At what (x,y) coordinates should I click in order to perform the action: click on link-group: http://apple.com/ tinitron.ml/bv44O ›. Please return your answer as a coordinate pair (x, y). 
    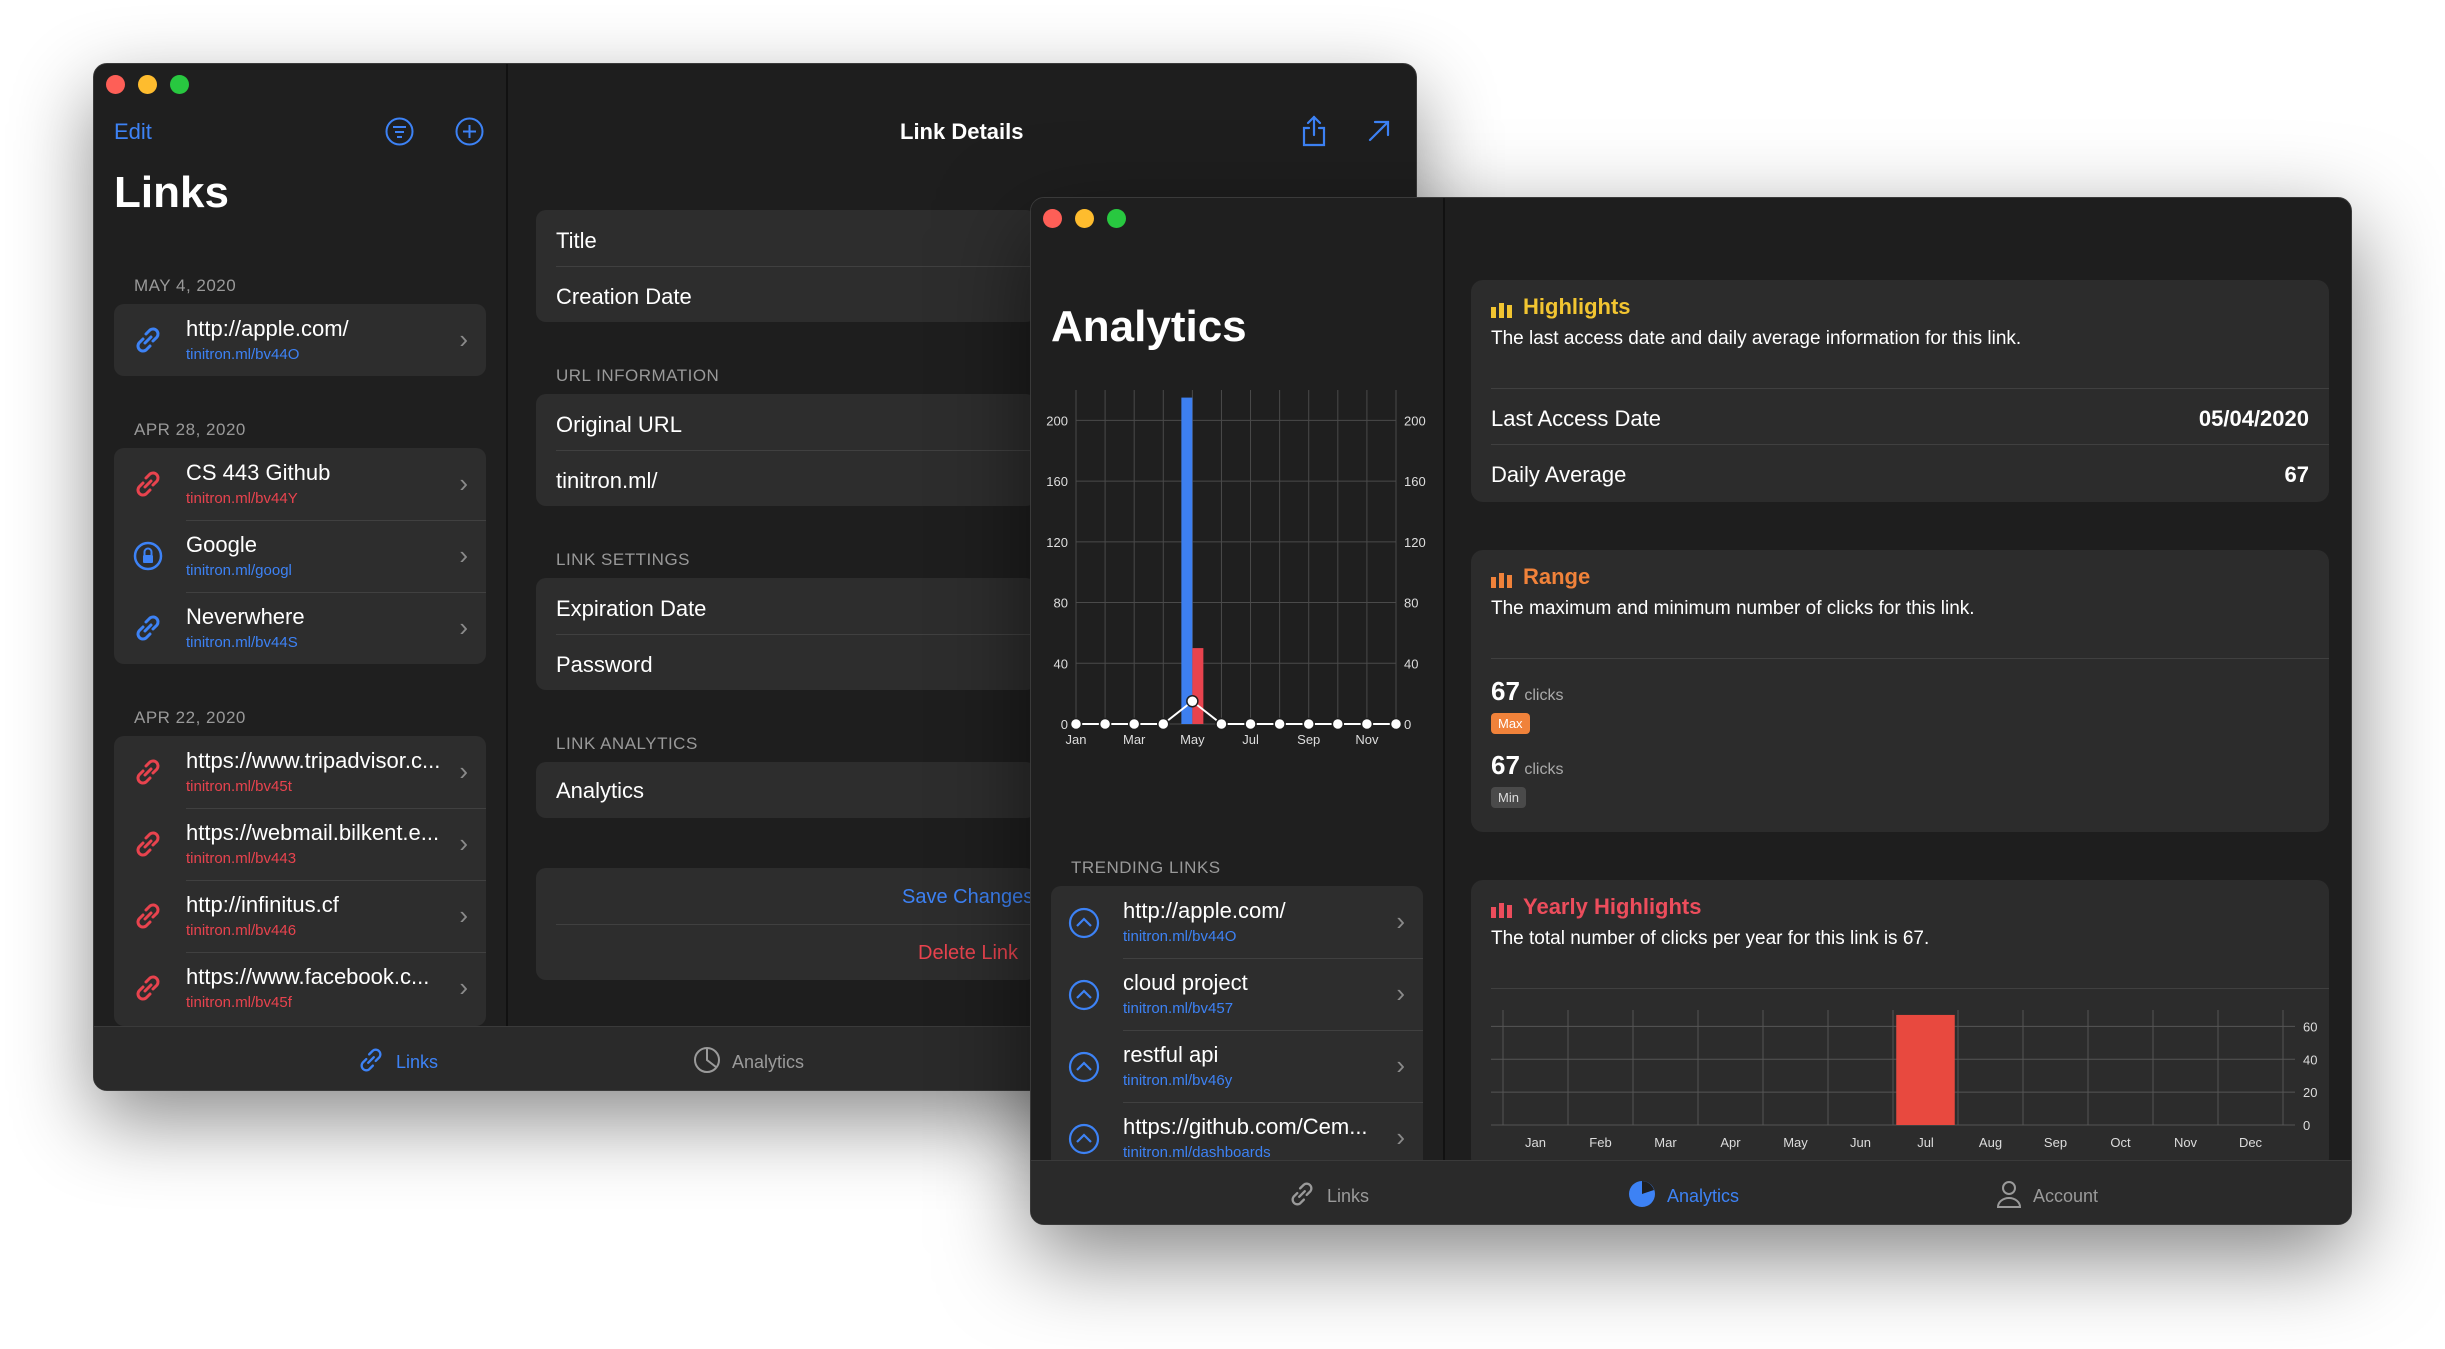
    Looking at the image, I should click on (300, 340).